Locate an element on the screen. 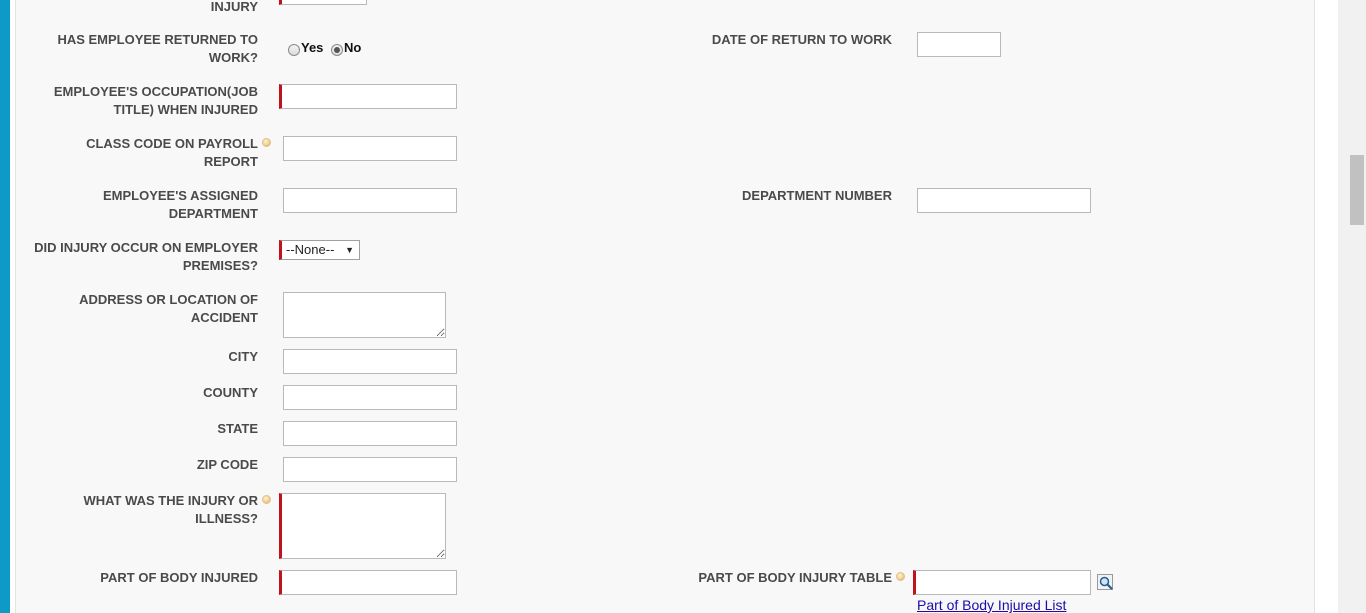 The image size is (1366, 613). occupation-field is located at coordinates (368, 96).